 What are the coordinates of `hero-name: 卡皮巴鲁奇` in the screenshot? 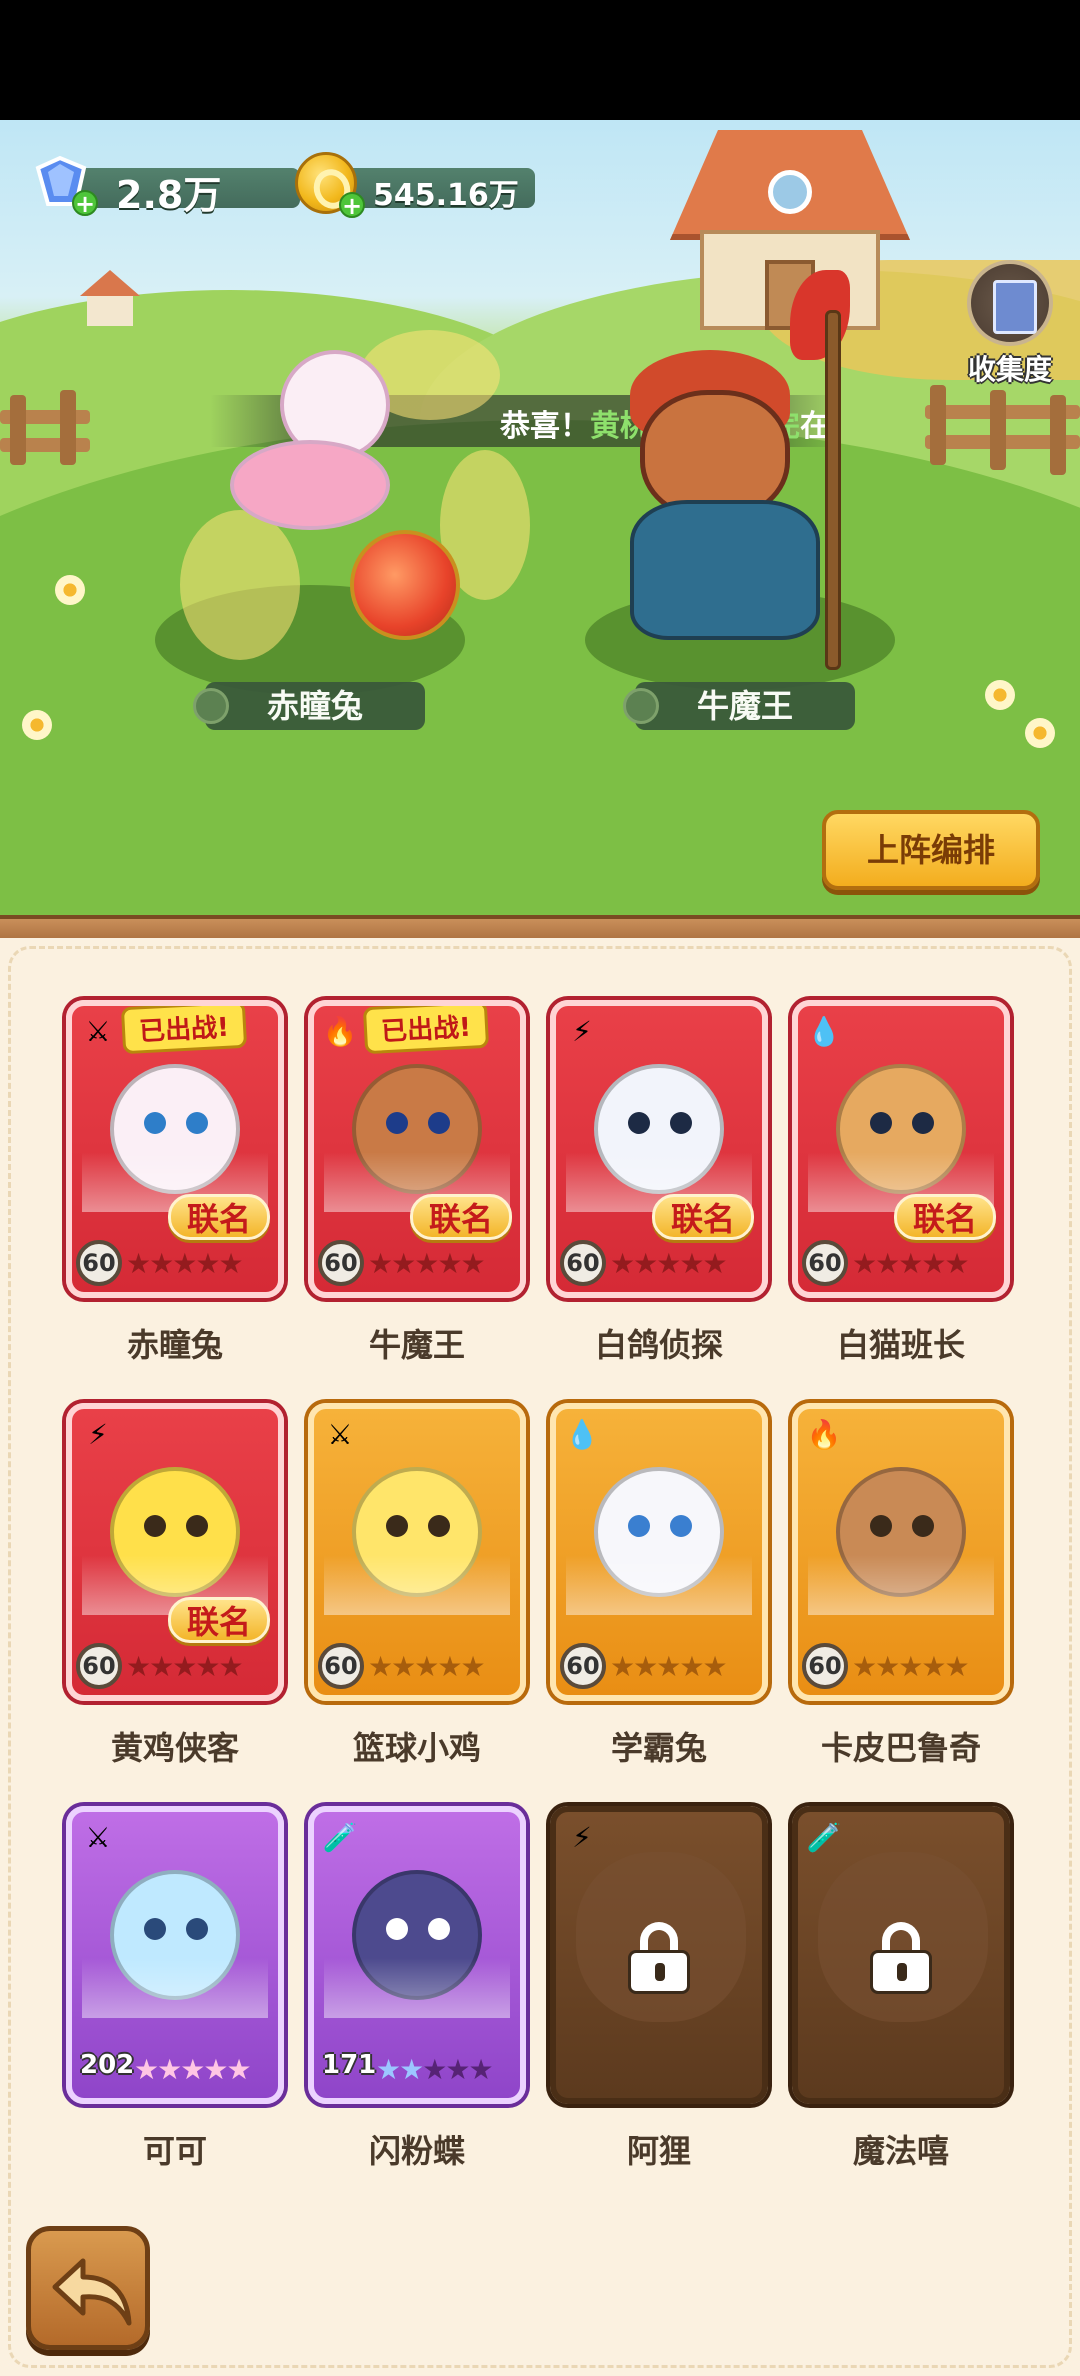 It's located at (900, 1748).